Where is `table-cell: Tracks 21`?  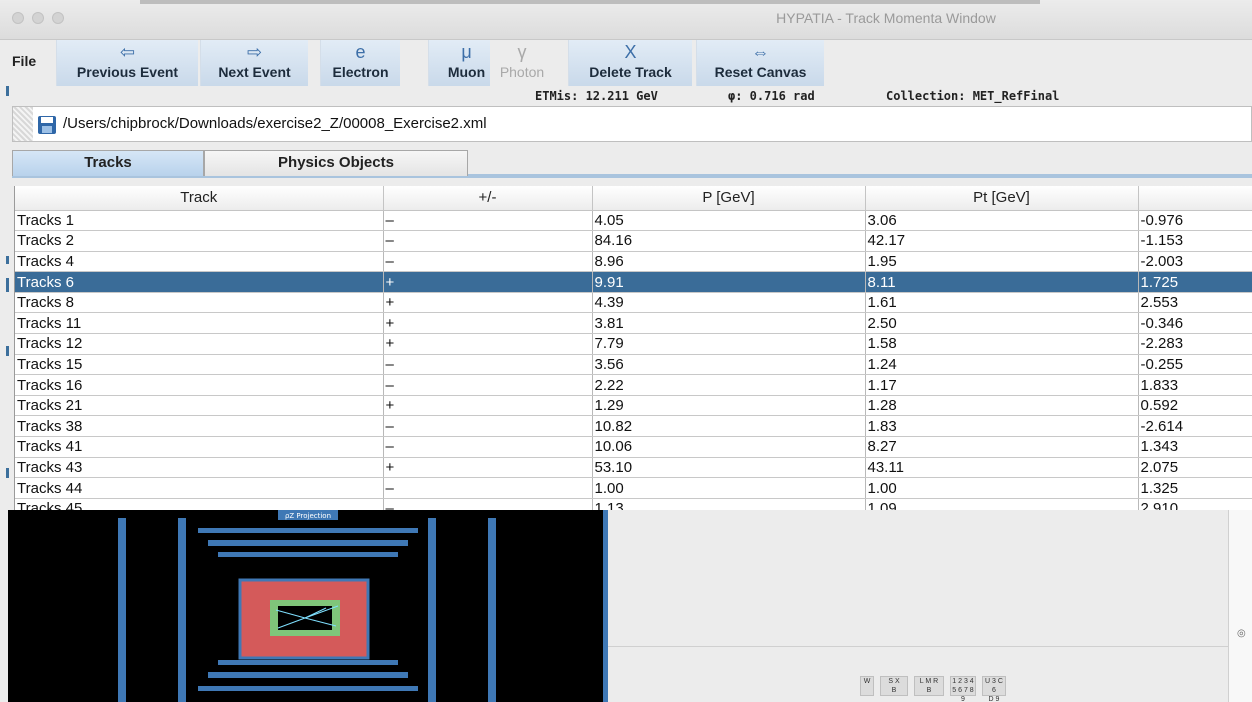 table-cell: Tracks 21 is located at coordinates (199, 406).